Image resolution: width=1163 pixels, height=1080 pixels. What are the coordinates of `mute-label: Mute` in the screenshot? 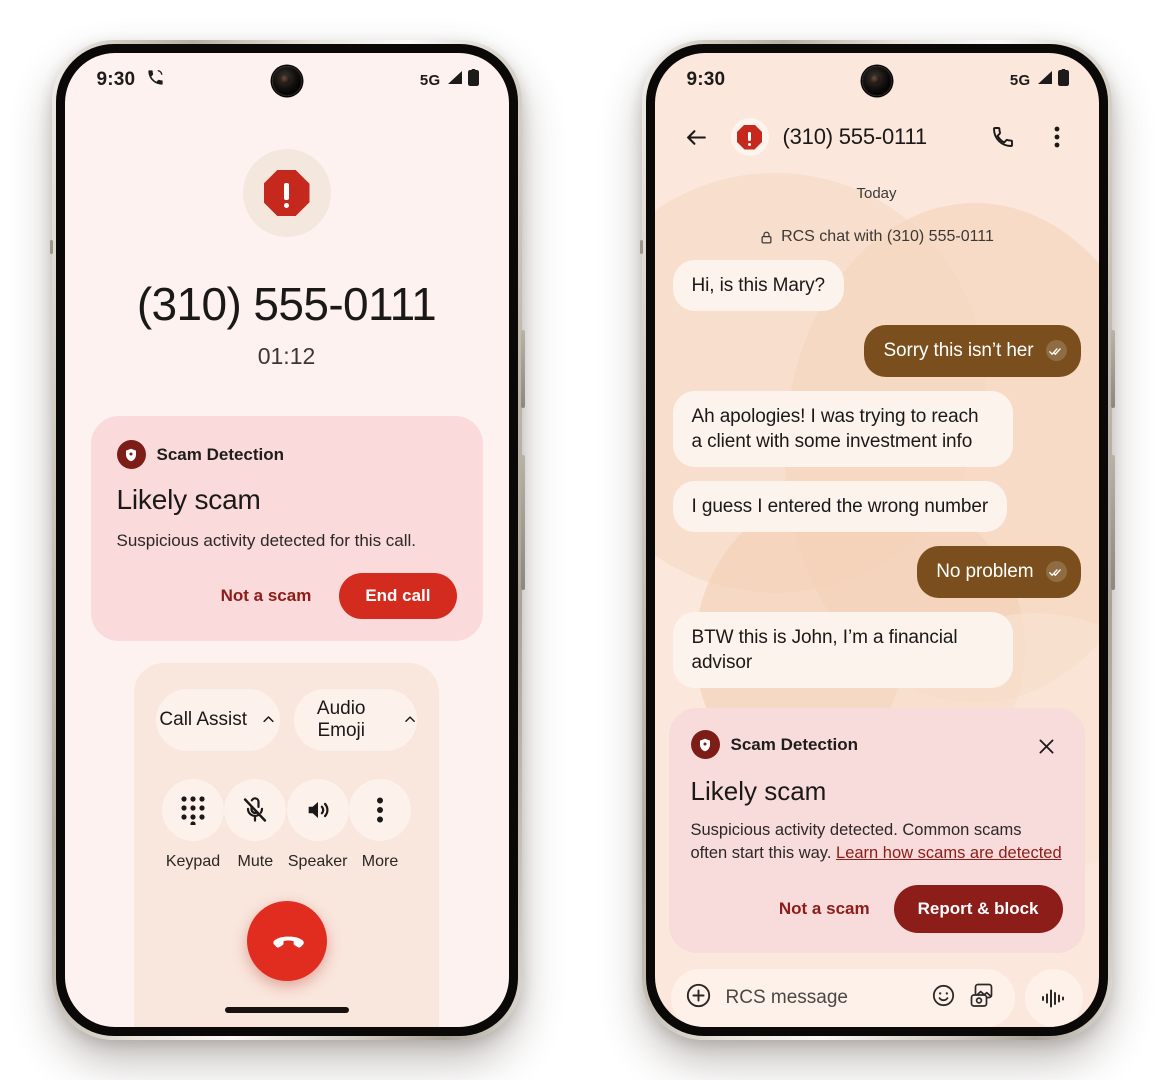 It's located at (255, 861).